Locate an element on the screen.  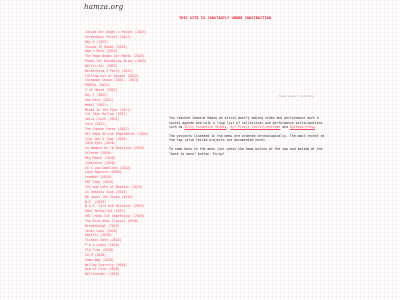
menu-item-link: Dellarender (2018) is located at coordinates (102, 274).